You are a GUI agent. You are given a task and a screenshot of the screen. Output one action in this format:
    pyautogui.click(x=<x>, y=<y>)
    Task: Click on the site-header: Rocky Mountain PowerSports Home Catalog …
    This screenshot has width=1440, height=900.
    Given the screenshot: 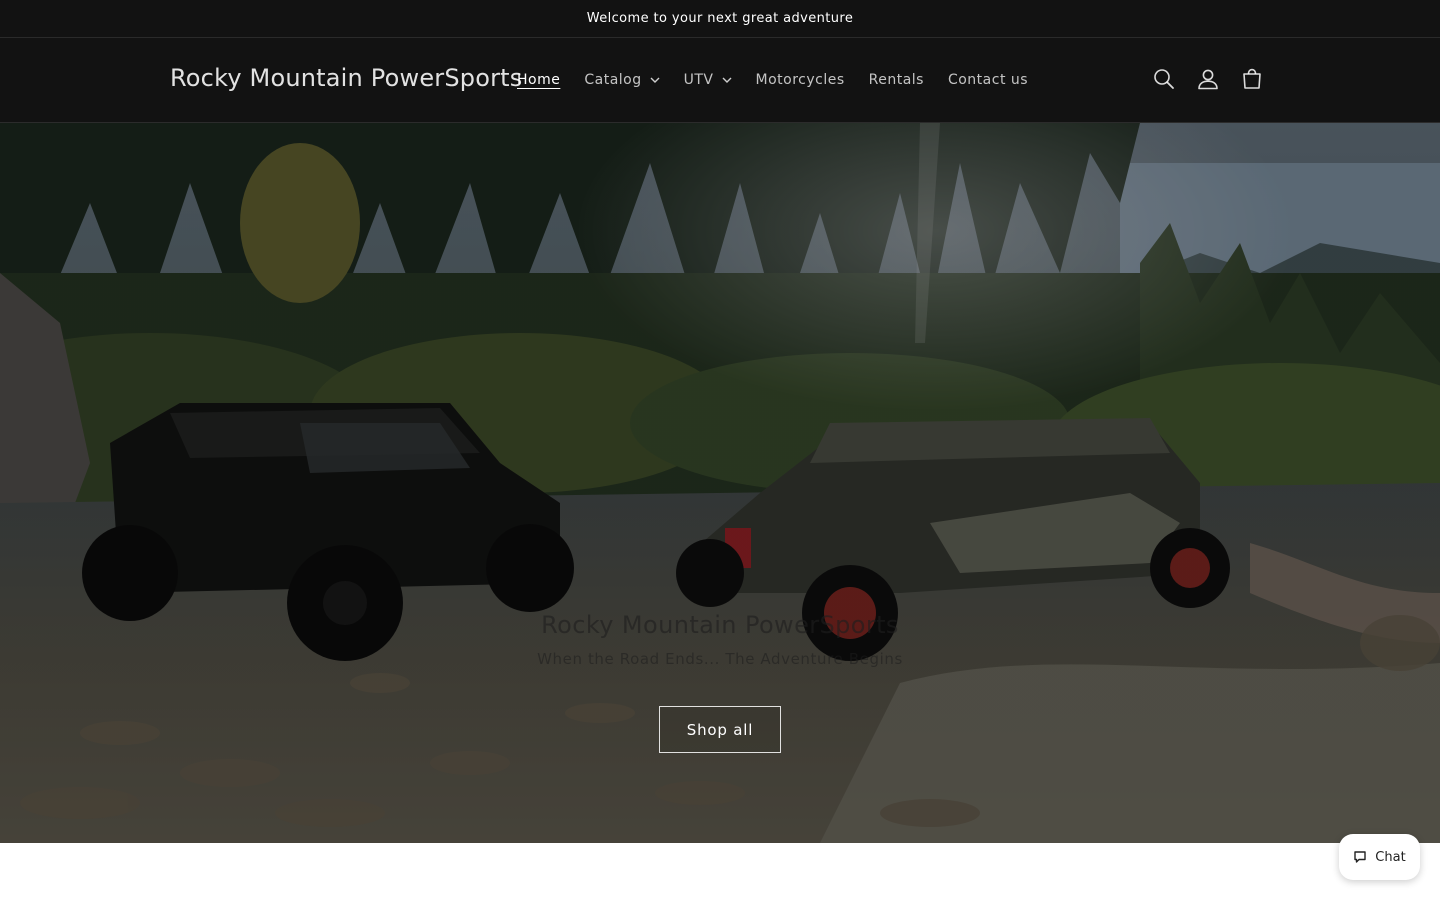 What is the action you would take?
    pyautogui.click(x=720, y=80)
    